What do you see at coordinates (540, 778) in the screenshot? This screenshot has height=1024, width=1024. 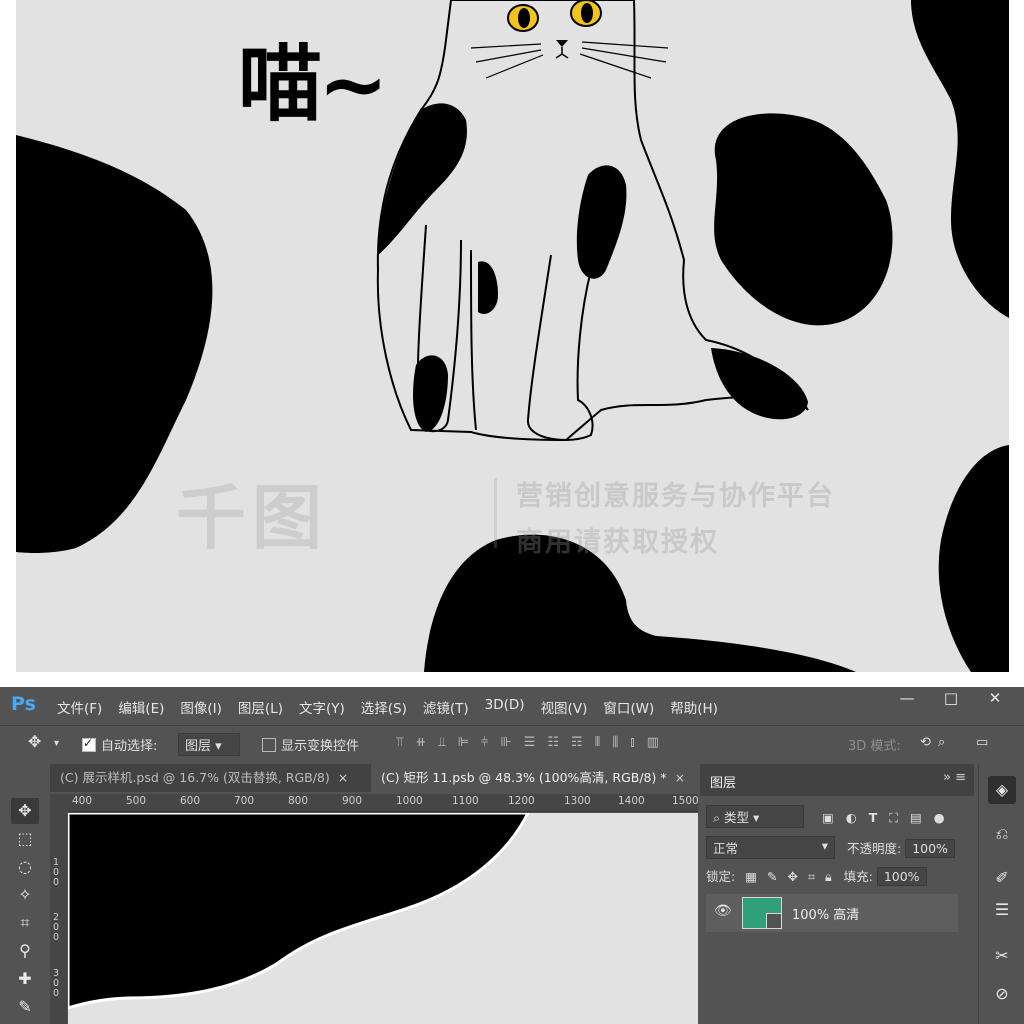 I see `tab-rectangle-11: (C) 矩形 11.psb @ 48.3% (100%高清, RGB/8) * ×` at bounding box center [540, 778].